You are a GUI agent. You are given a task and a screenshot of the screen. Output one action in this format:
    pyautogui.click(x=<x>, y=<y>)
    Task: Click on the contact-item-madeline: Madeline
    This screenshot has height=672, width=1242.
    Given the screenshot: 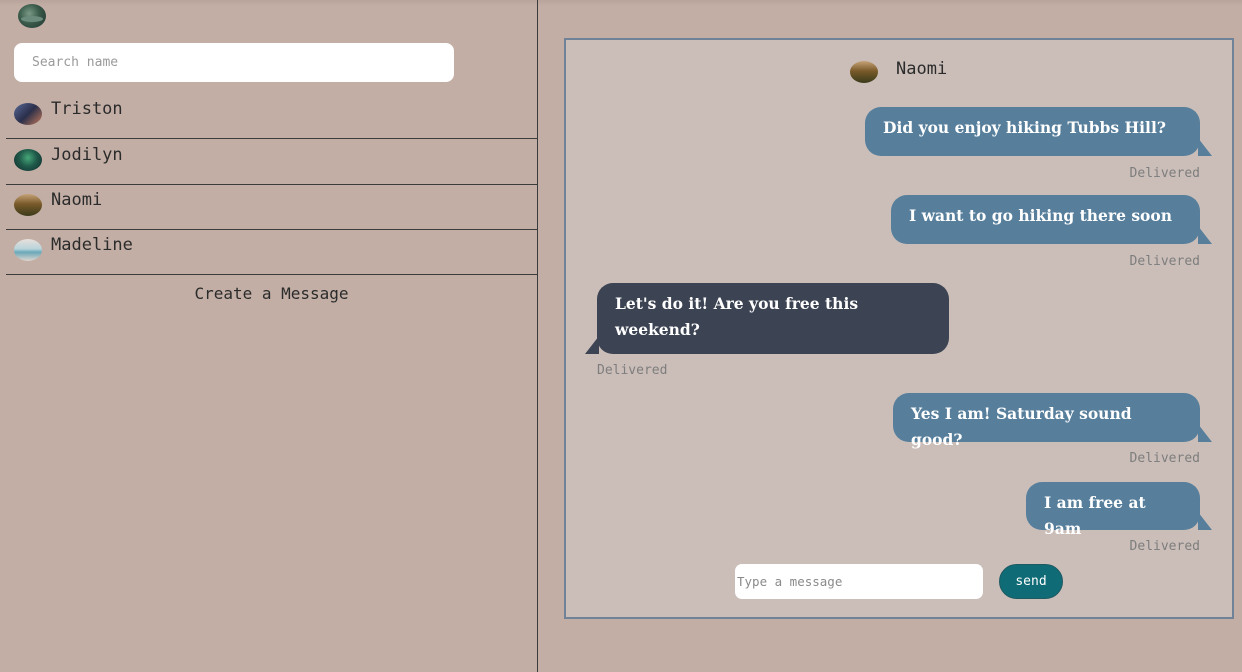 What is the action you would take?
    pyautogui.click(x=271, y=253)
    